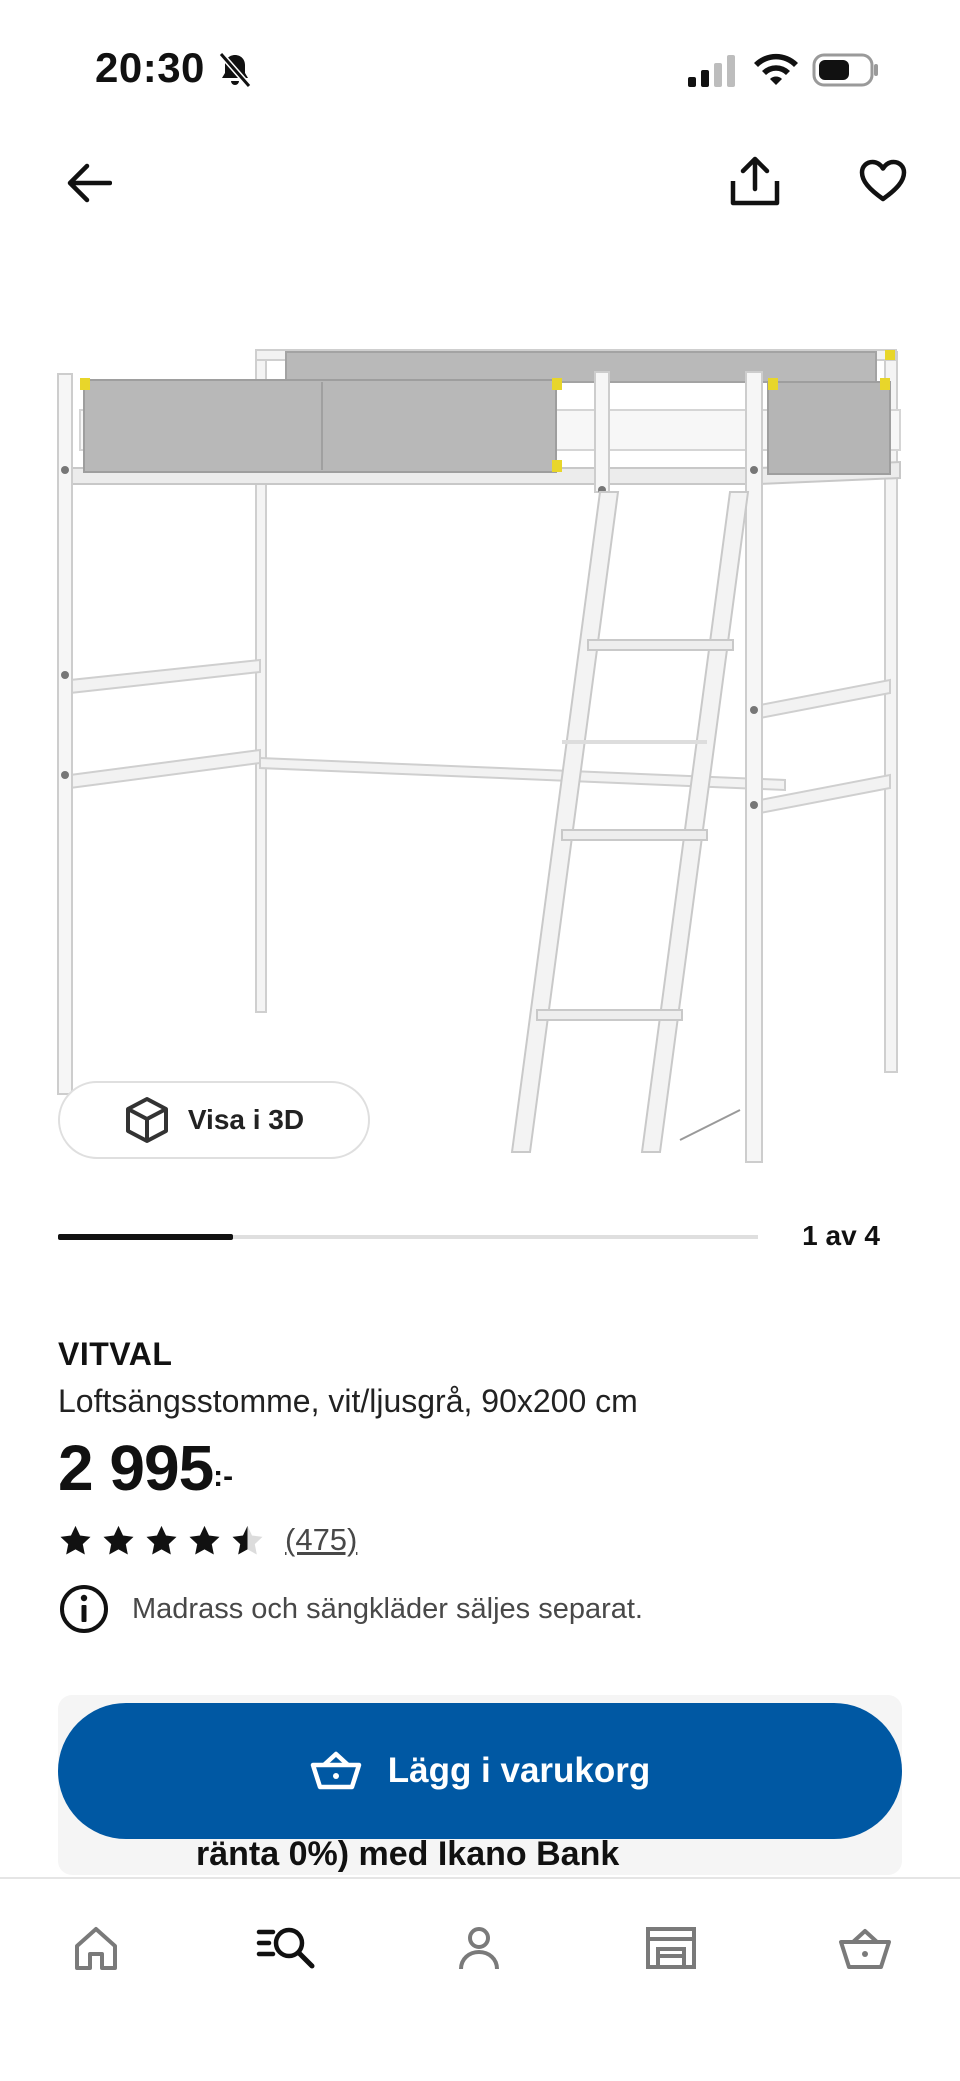 This screenshot has height=2081, width=960. Describe the element at coordinates (845, 70) in the screenshot. I see `battery-icon` at that location.